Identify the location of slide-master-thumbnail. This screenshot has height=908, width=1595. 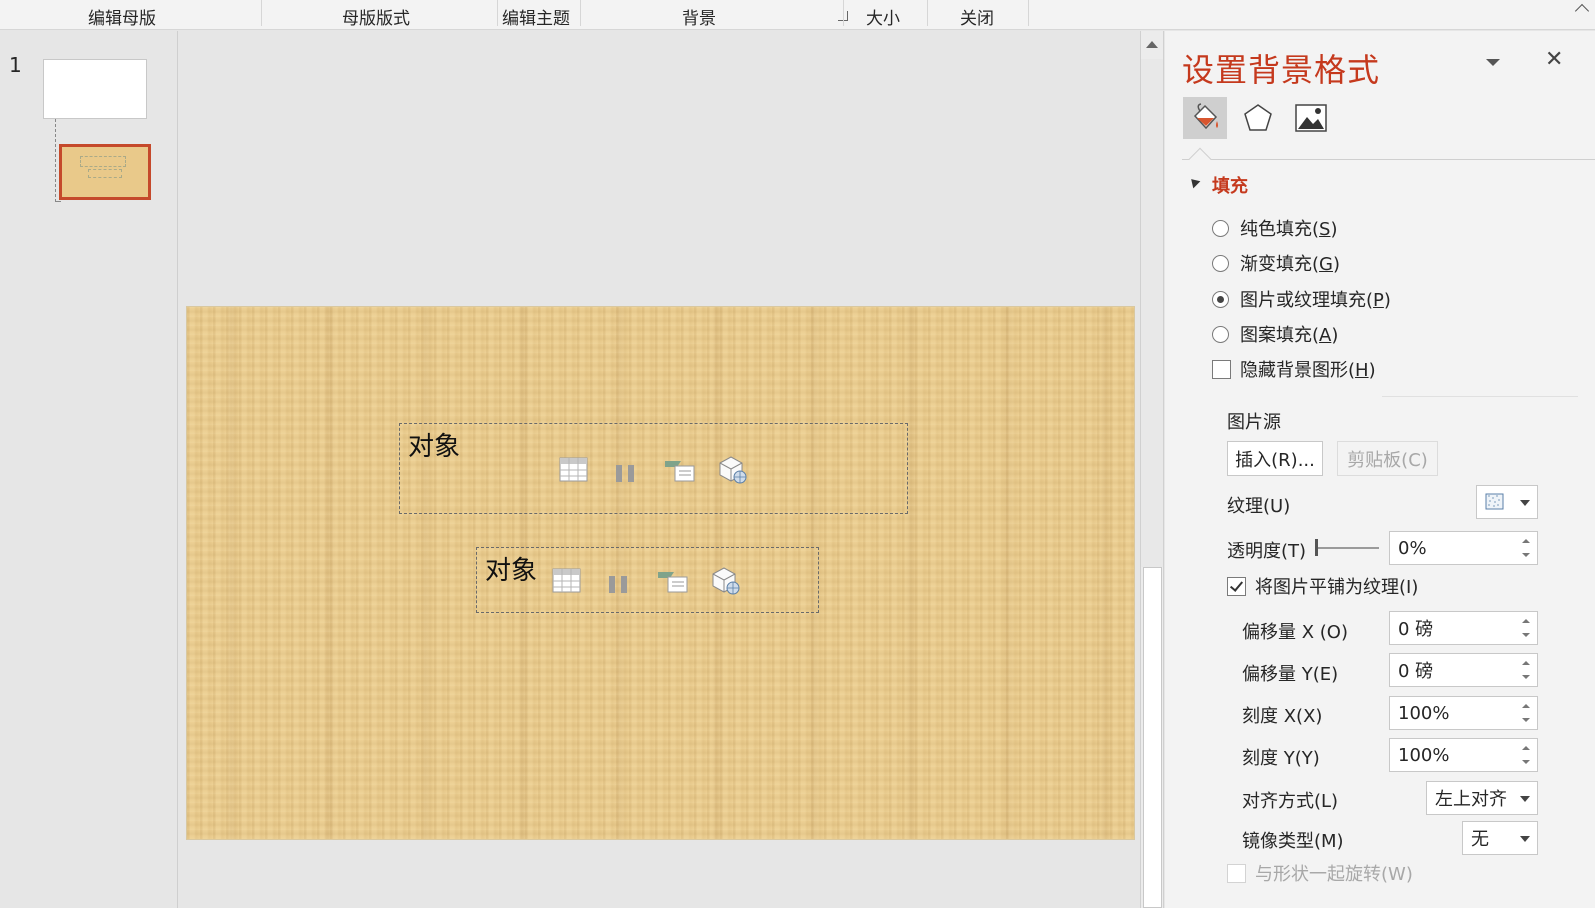
(95, 89).